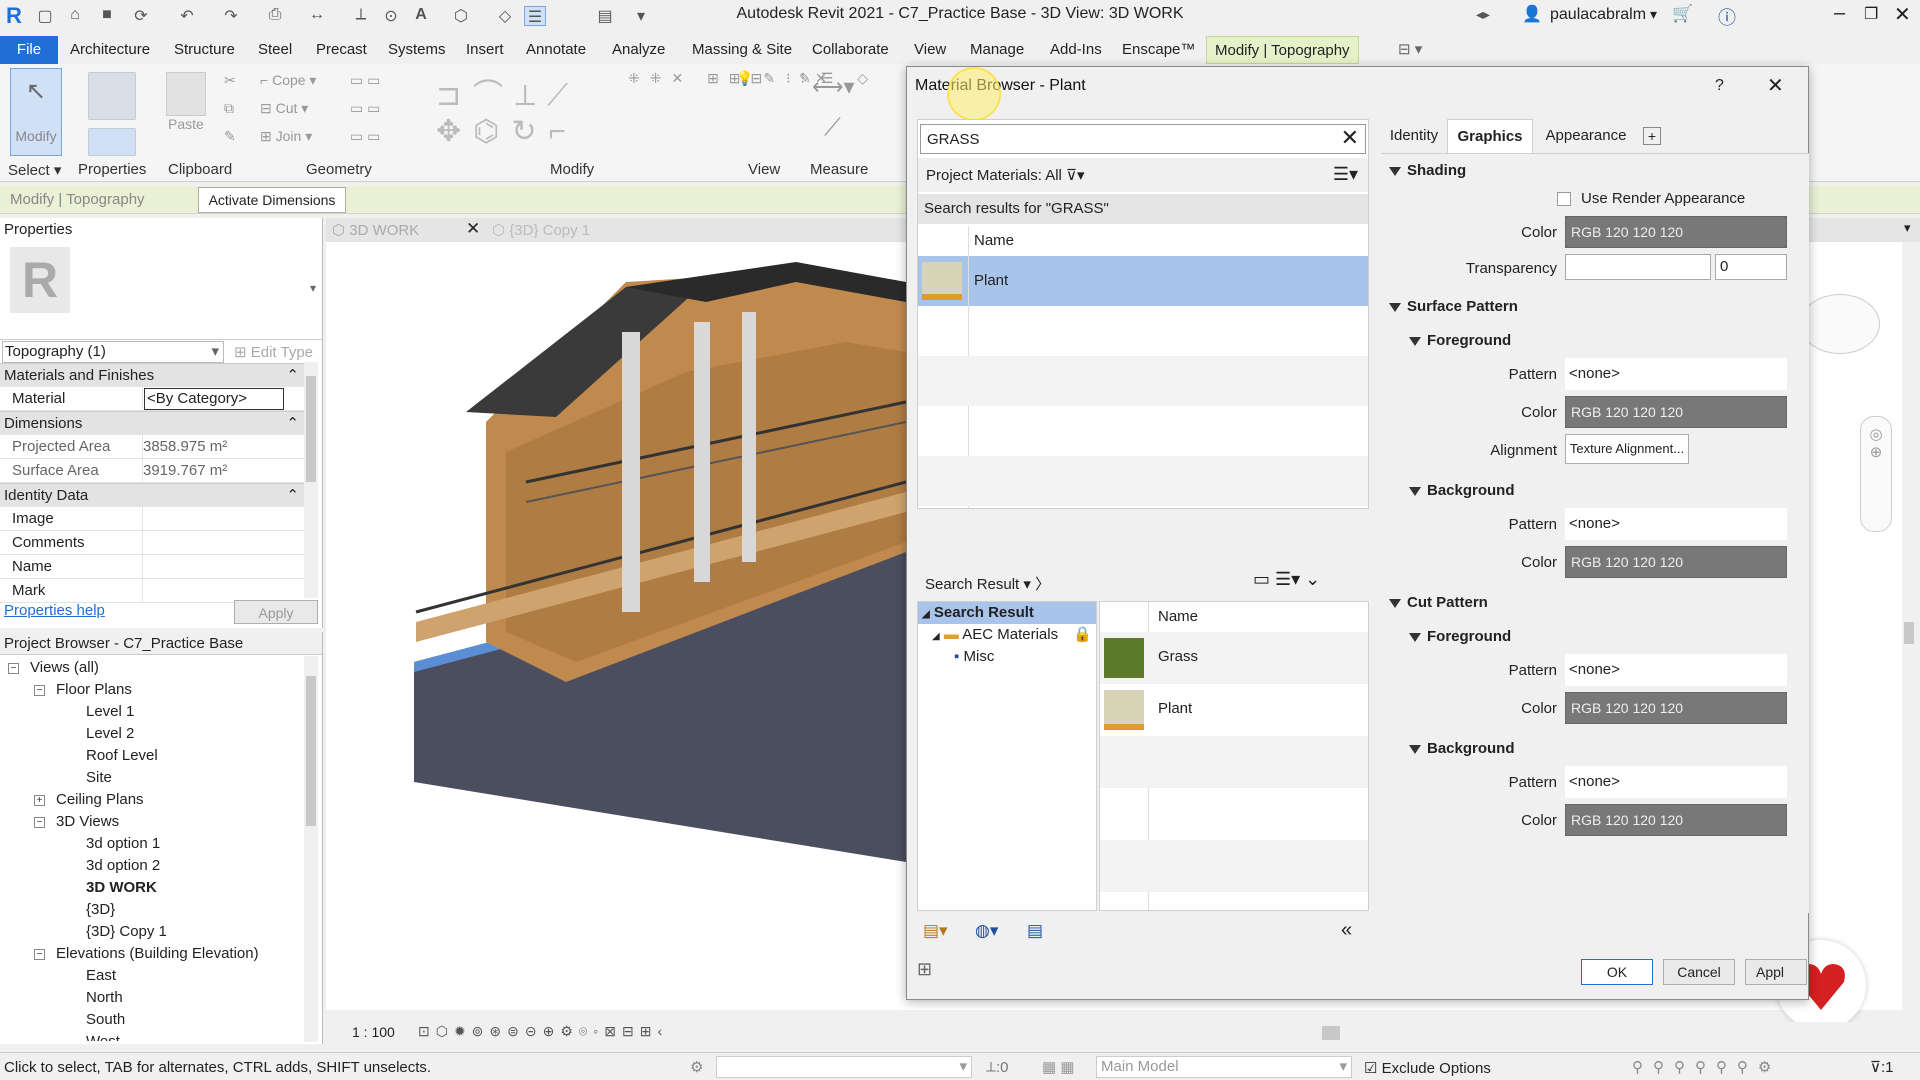 The height and width of the screenshot is (1080, 1920). What do you see at coordinates (230, 136) in the screenshot?
I see `match-icon: ✎` at bounding box center [230, 136].